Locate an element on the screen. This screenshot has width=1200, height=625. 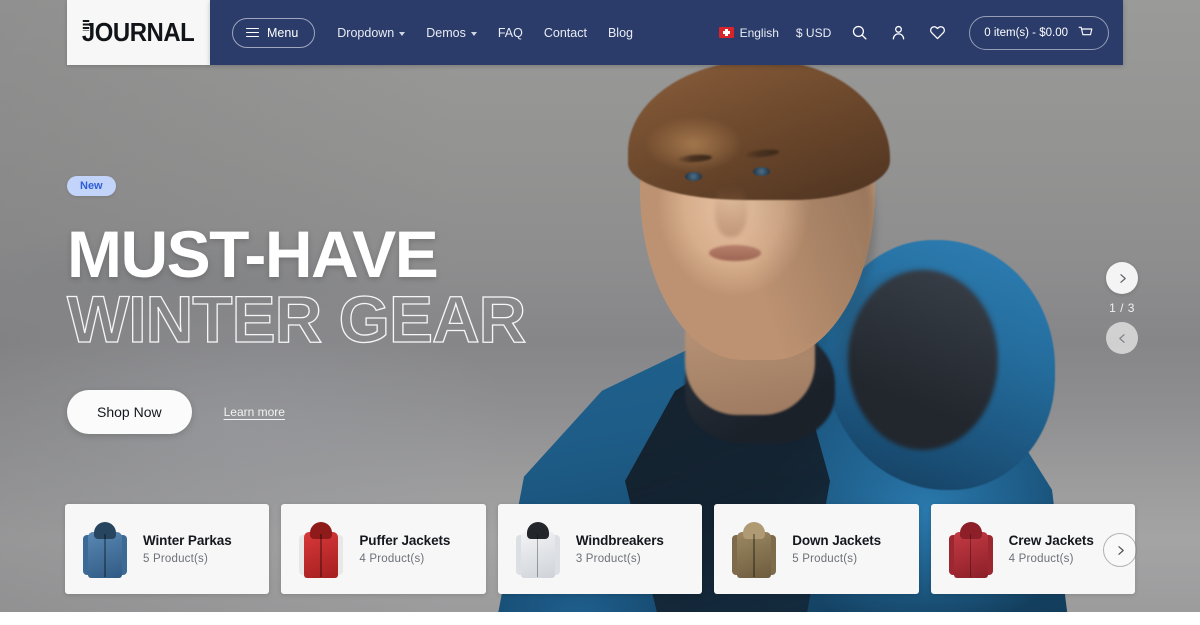
logo-text: JOURNAL is located at coordinates (138, 32).